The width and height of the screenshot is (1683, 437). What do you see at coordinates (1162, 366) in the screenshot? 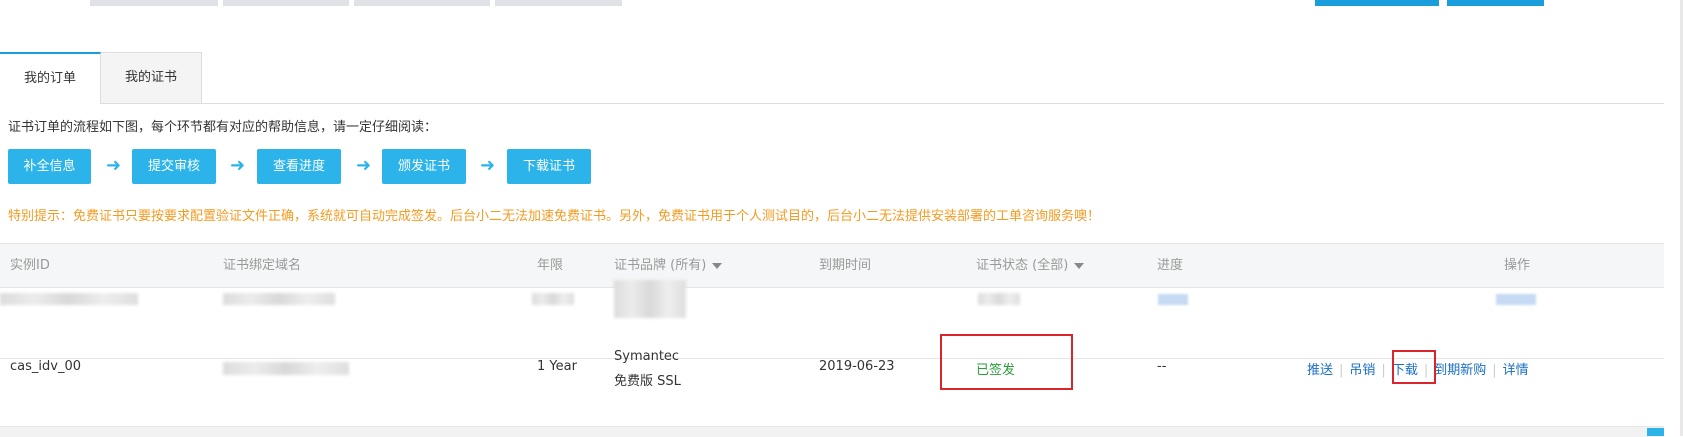
I see `progress-value: --` at bounding box center [1162, 366].